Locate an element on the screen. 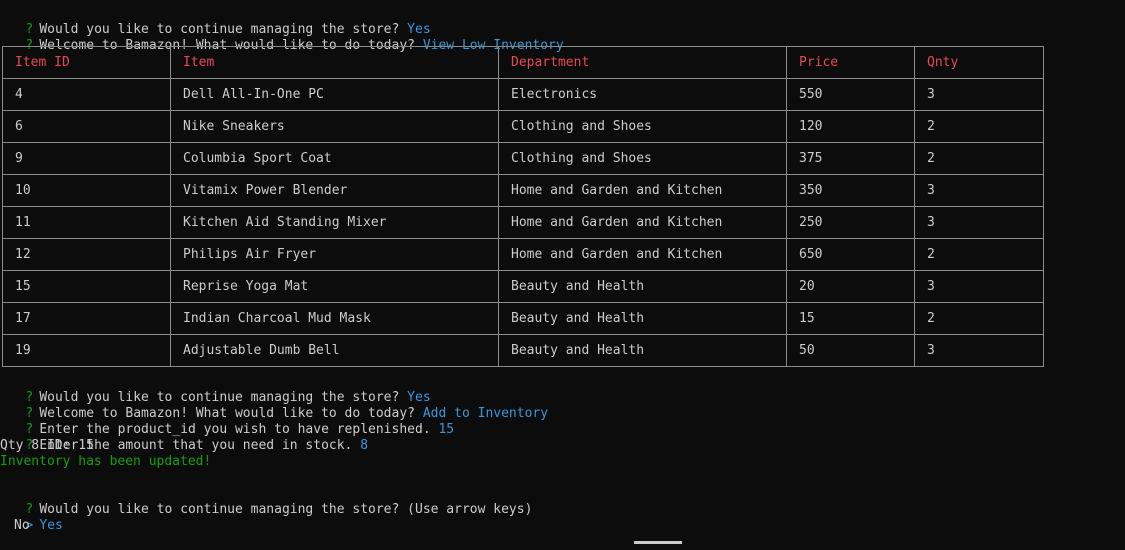 The image size is (1125, 550). table-row: 4 Dell All-In-One PC Electronics 550 3 is located at coordinates (523, 94).